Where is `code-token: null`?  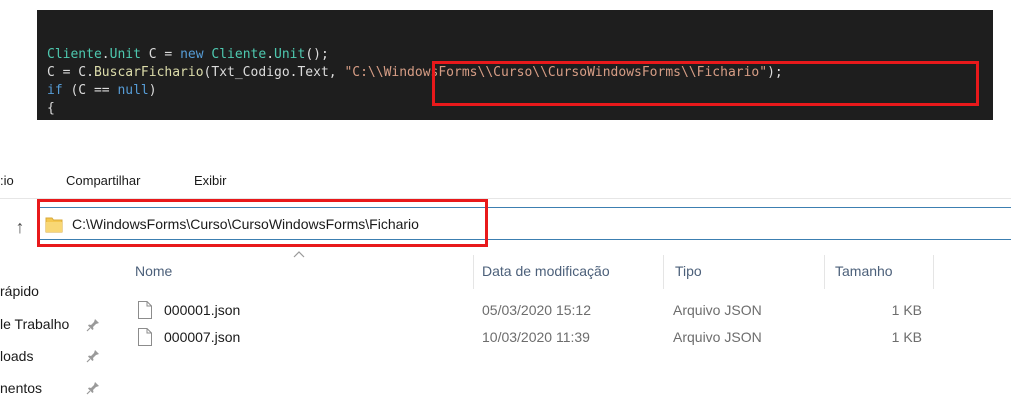 code-token: null is located at coordinates (133, 90).